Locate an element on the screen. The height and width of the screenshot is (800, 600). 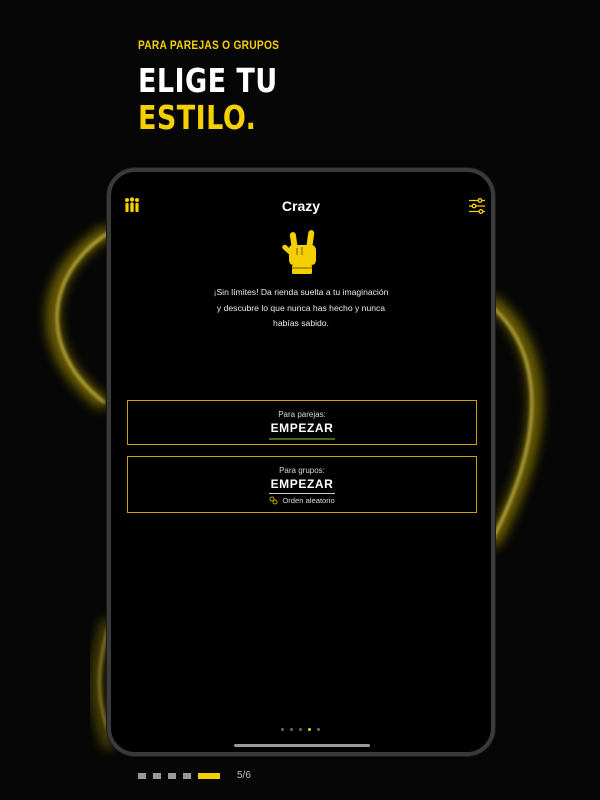
couples-label: Para parejas: is located at coordinates (302, 414).